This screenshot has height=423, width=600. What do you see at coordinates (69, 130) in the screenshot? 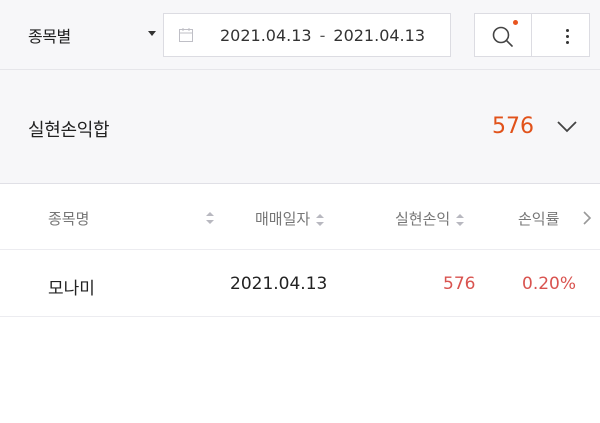
I see `summary-title: 실현손익합` at bounding box center [69, 130].